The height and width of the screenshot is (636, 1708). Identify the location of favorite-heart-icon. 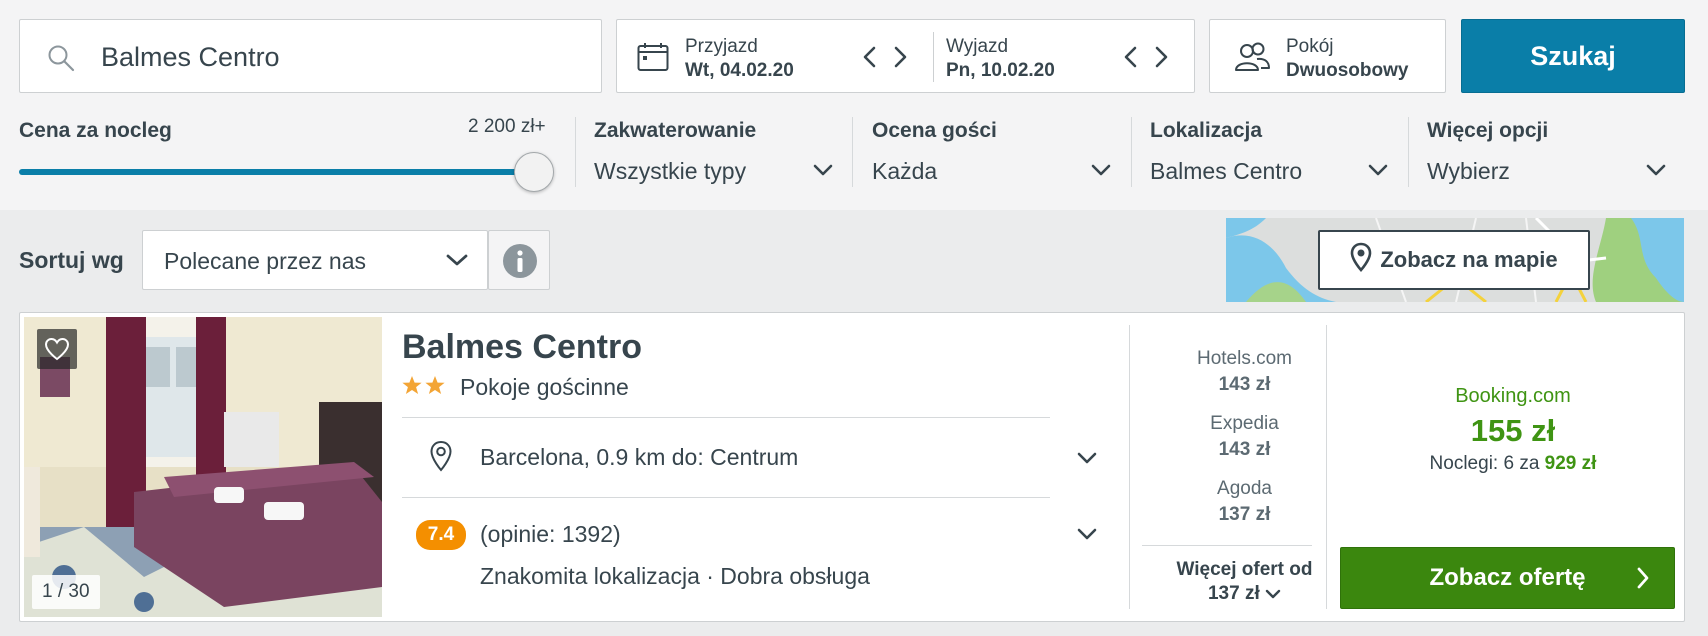
(57, 349).